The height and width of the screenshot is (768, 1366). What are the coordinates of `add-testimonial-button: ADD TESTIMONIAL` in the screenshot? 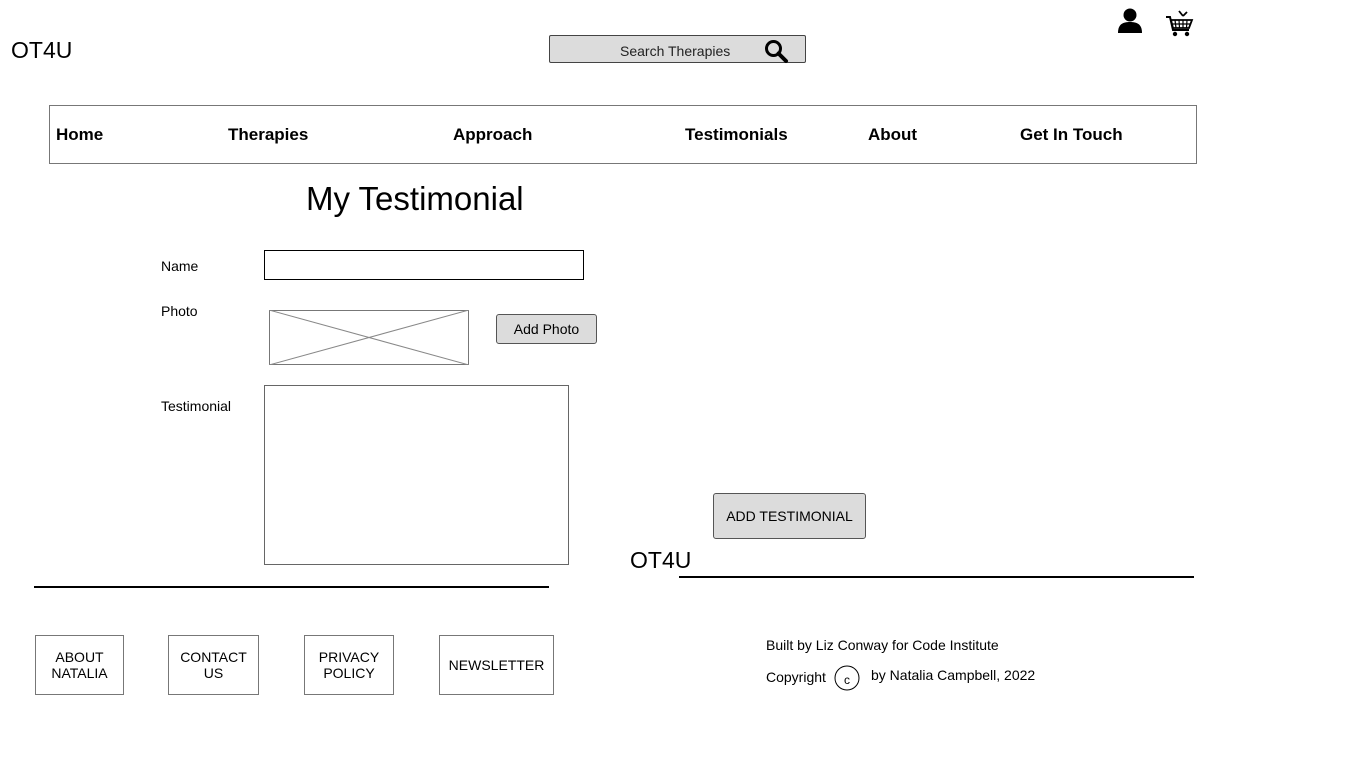 It's located at (789, 516).